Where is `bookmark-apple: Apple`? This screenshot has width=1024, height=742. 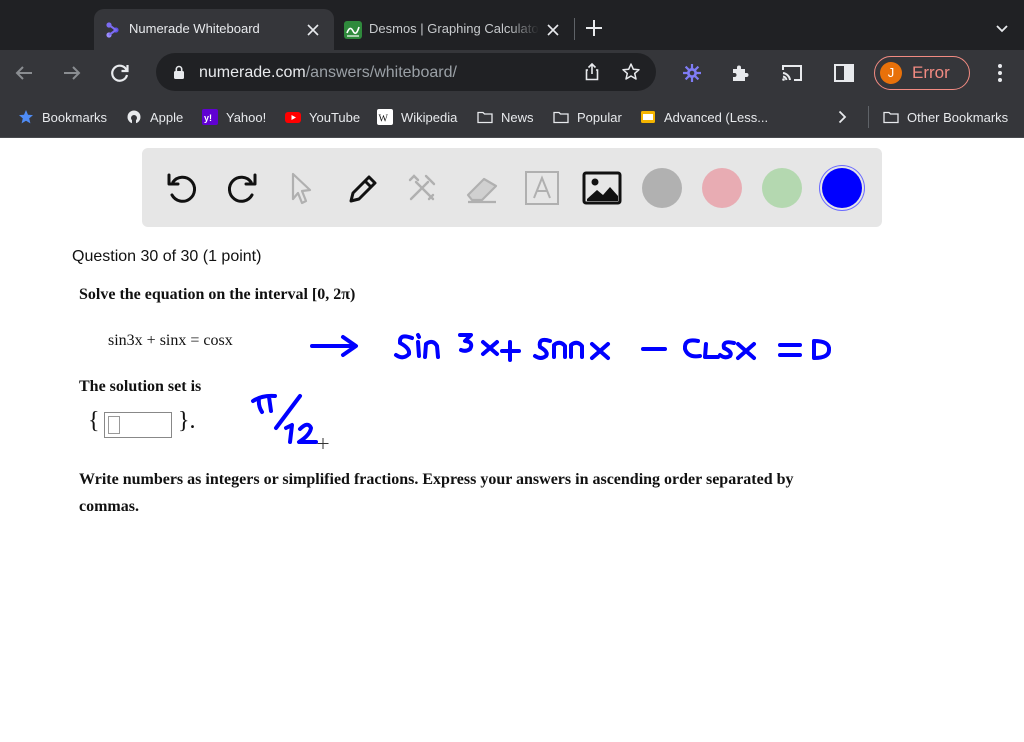
bookmark-apple: Apple is located at coordinates (154, 117).